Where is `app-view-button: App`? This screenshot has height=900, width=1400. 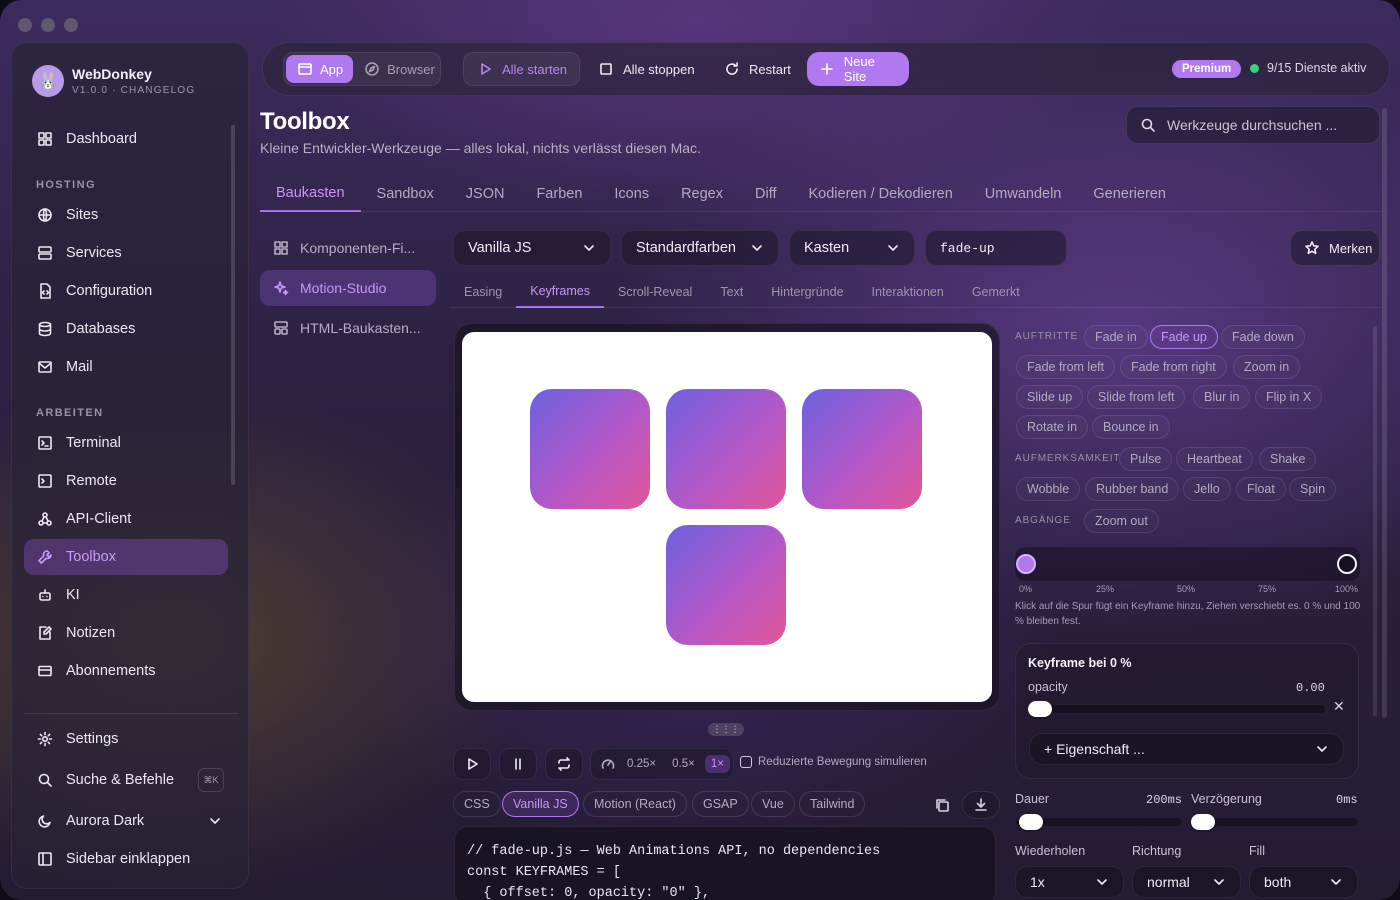
app-view-button: App is located at coordinates (320, 69).